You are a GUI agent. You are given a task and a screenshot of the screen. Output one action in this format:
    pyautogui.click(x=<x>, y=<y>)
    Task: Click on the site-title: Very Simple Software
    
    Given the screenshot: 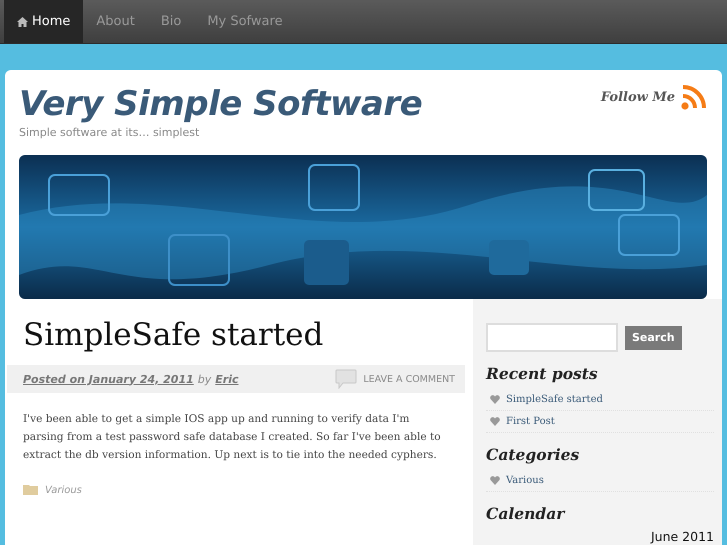 What is the action you would take?
    pyautogui.click(x=220, y=104)
    